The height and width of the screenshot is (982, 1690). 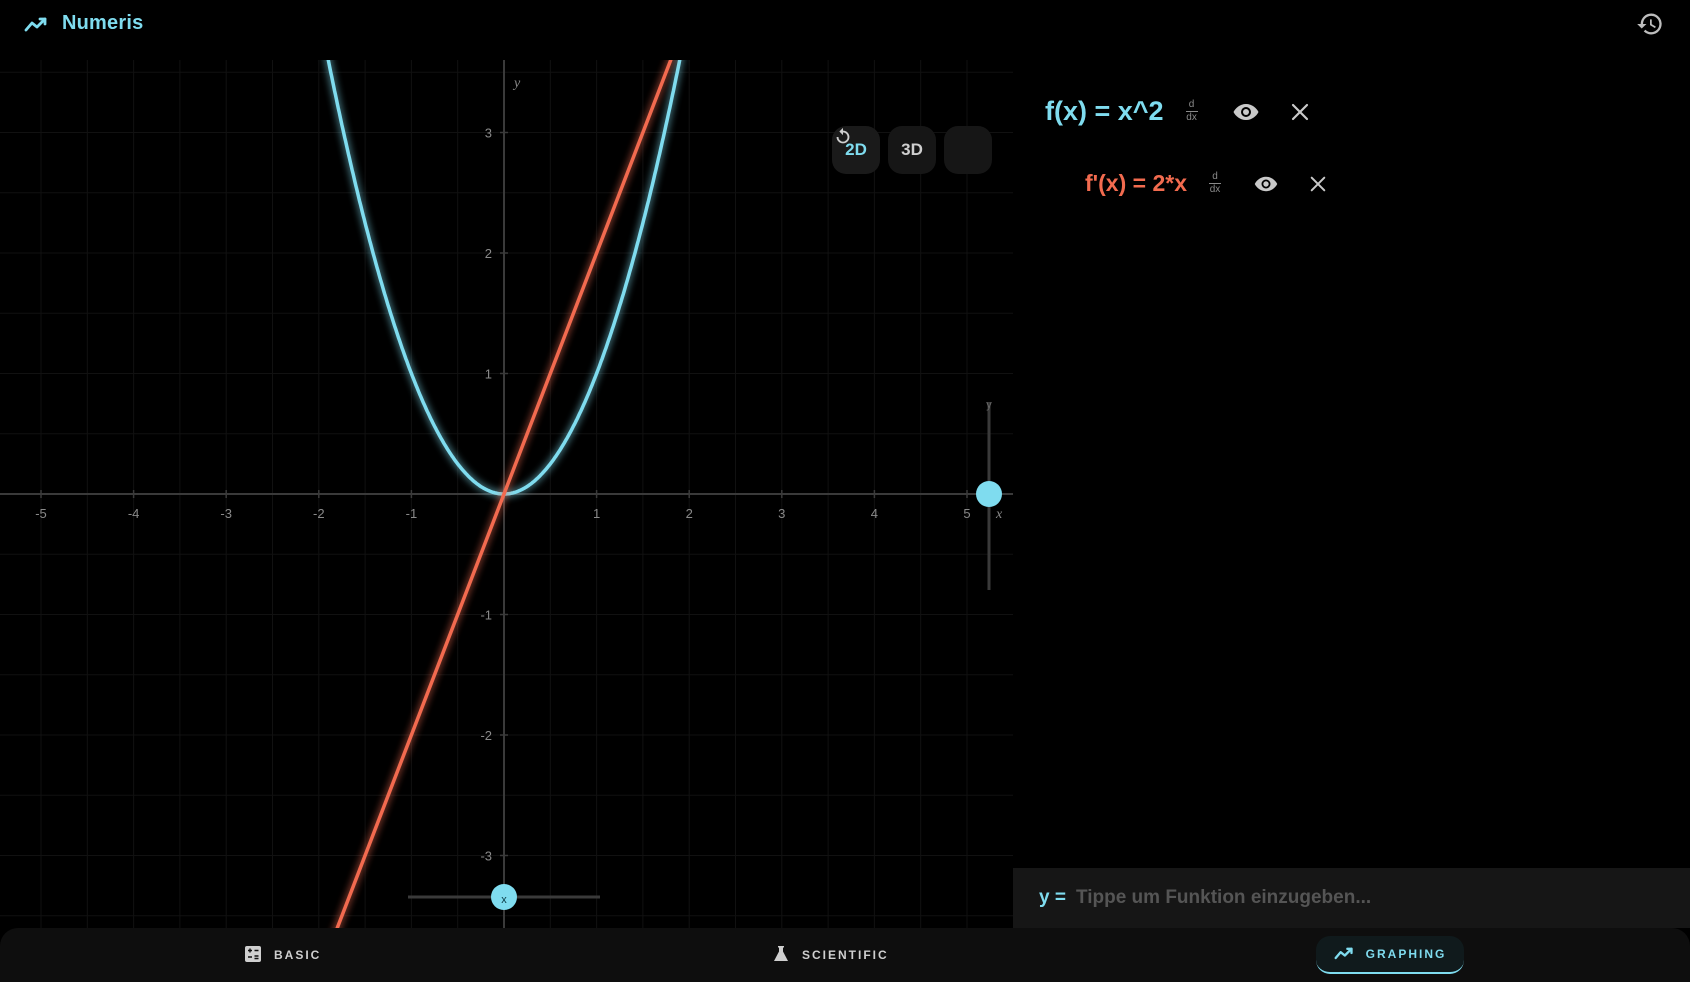 I want to click on function-expression: f(x) = x^2, so click(x=1104, y=111).